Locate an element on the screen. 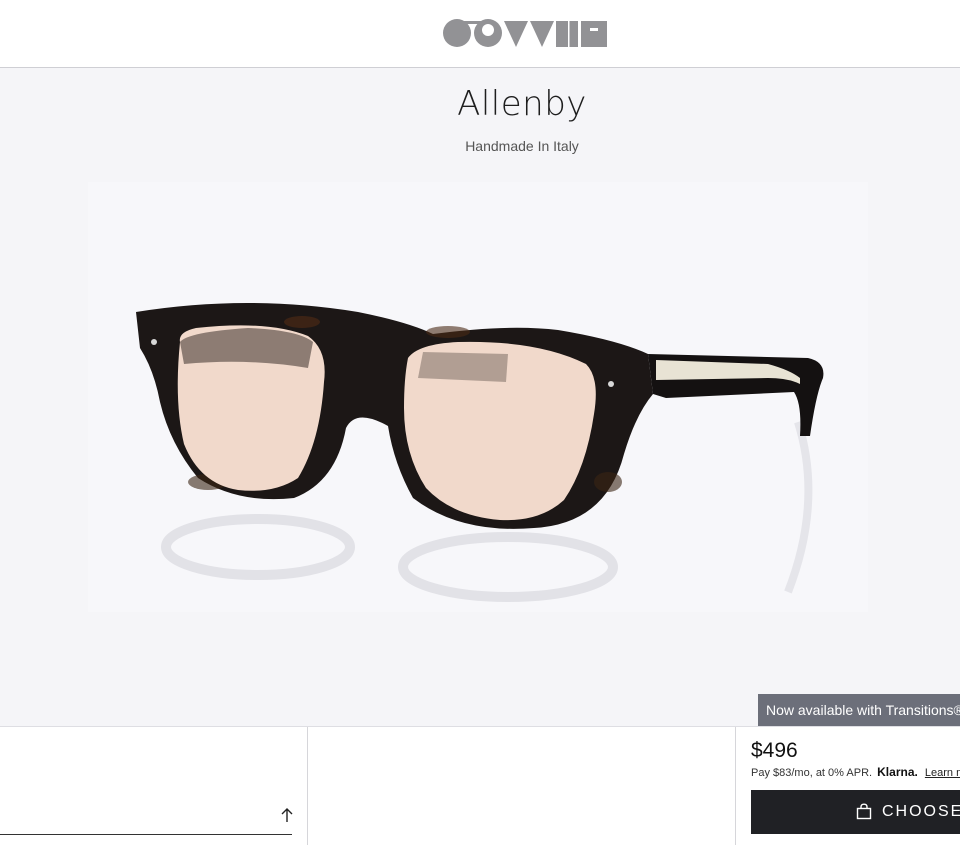 The height and width of the screenshot is (845, 960). details-panel is located at coordinates (522, 786).